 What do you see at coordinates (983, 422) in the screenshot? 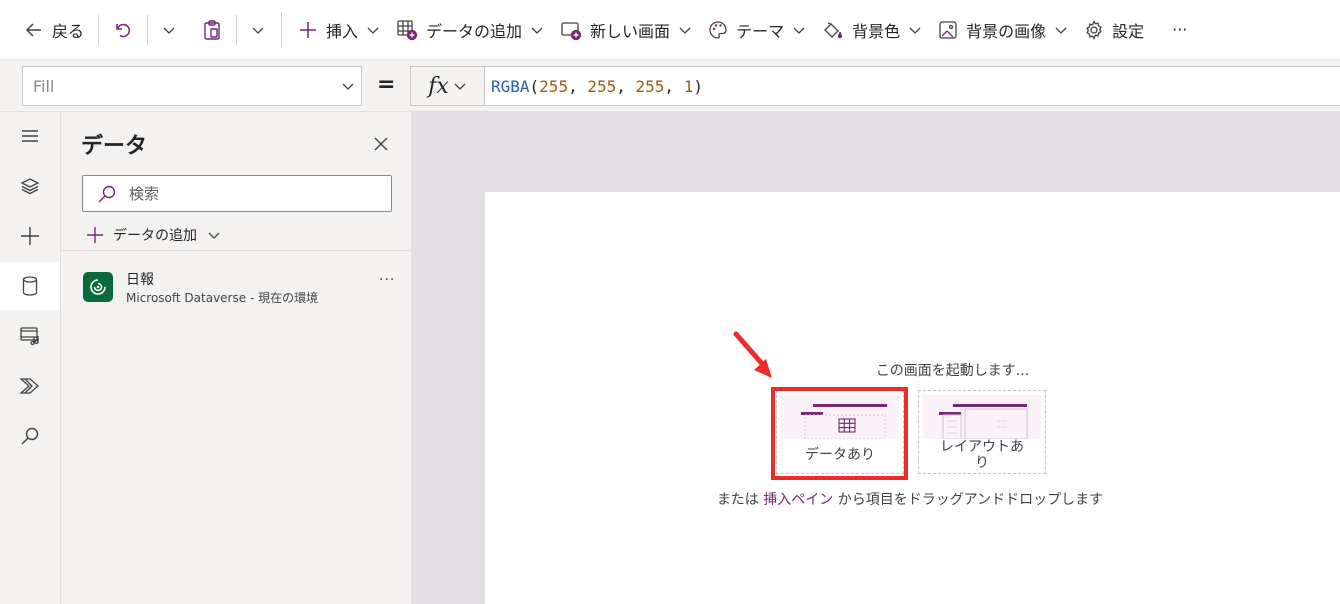
I see `layout-thumbnail` at bounding box center [983, 422].